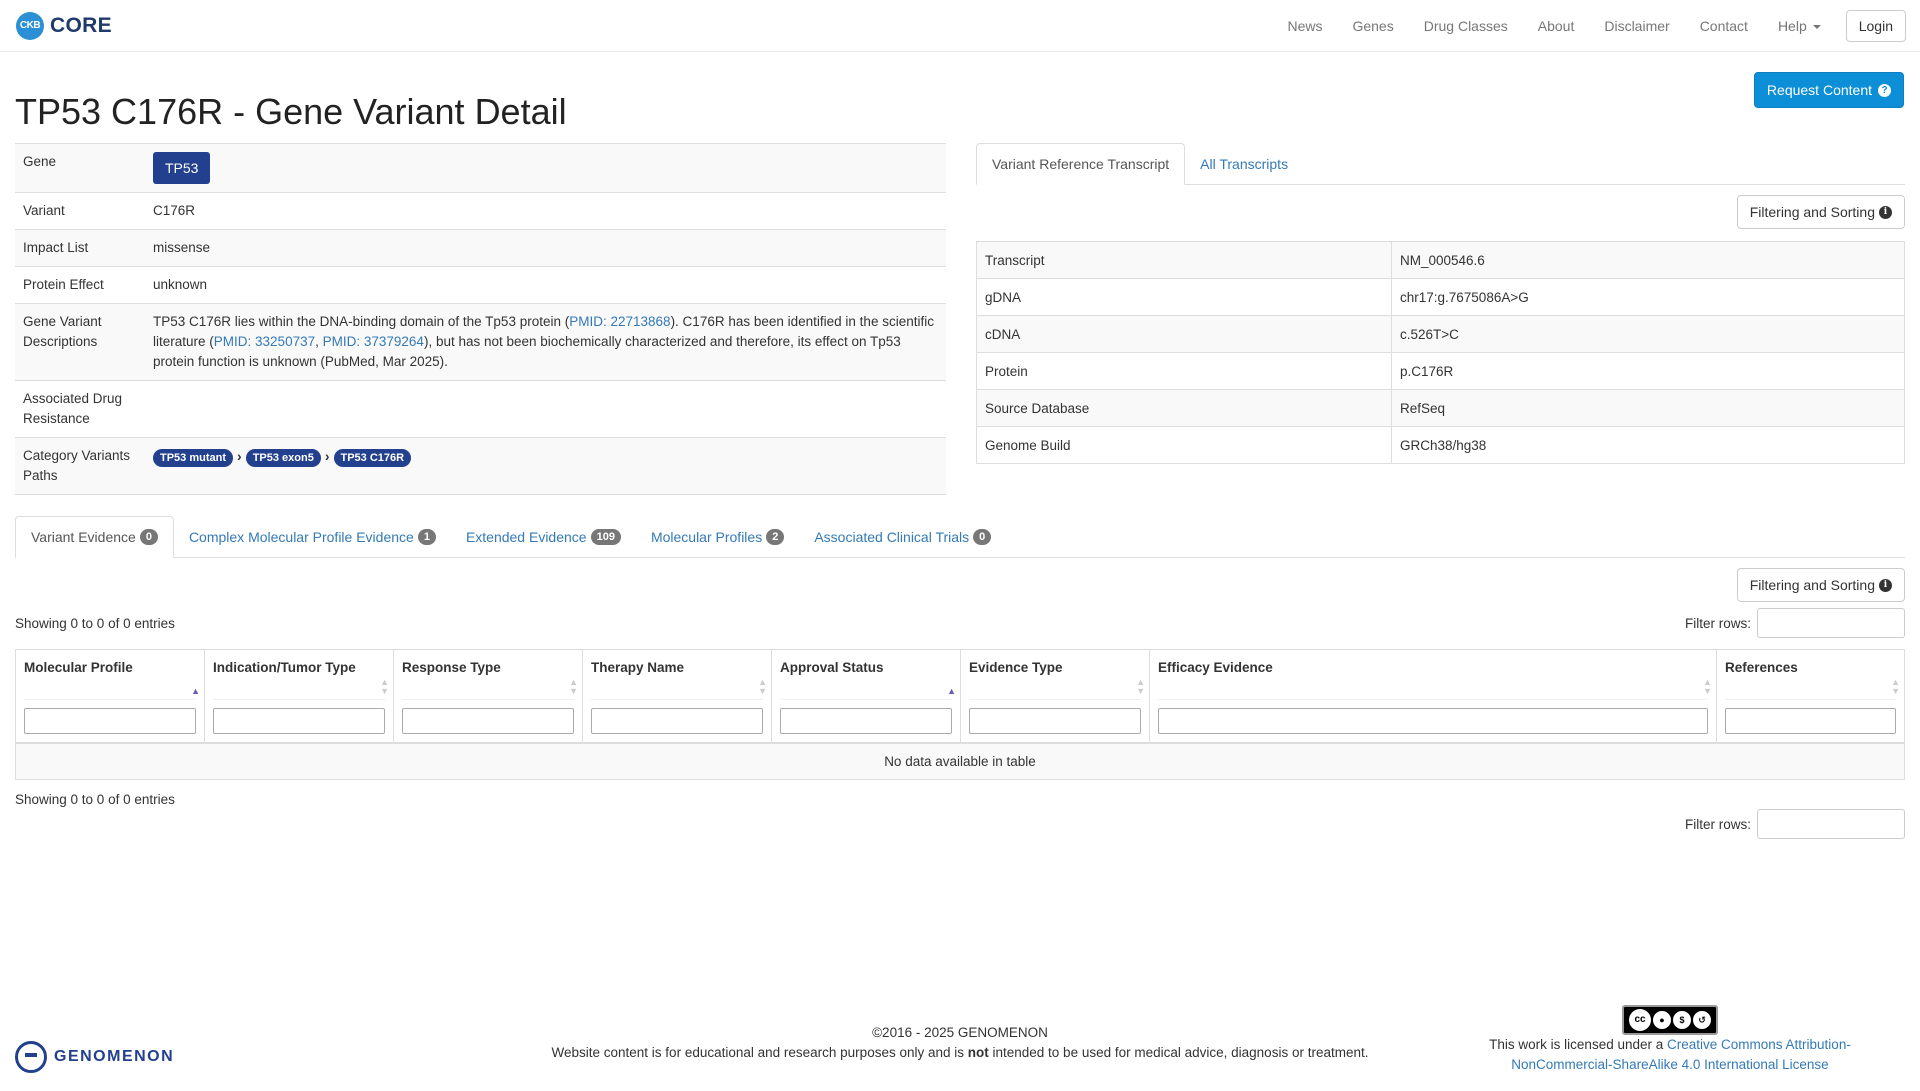 The height and width of the screenshot is (1091, 1920). I want to click on label-variant: Variant, so click(80, 211).